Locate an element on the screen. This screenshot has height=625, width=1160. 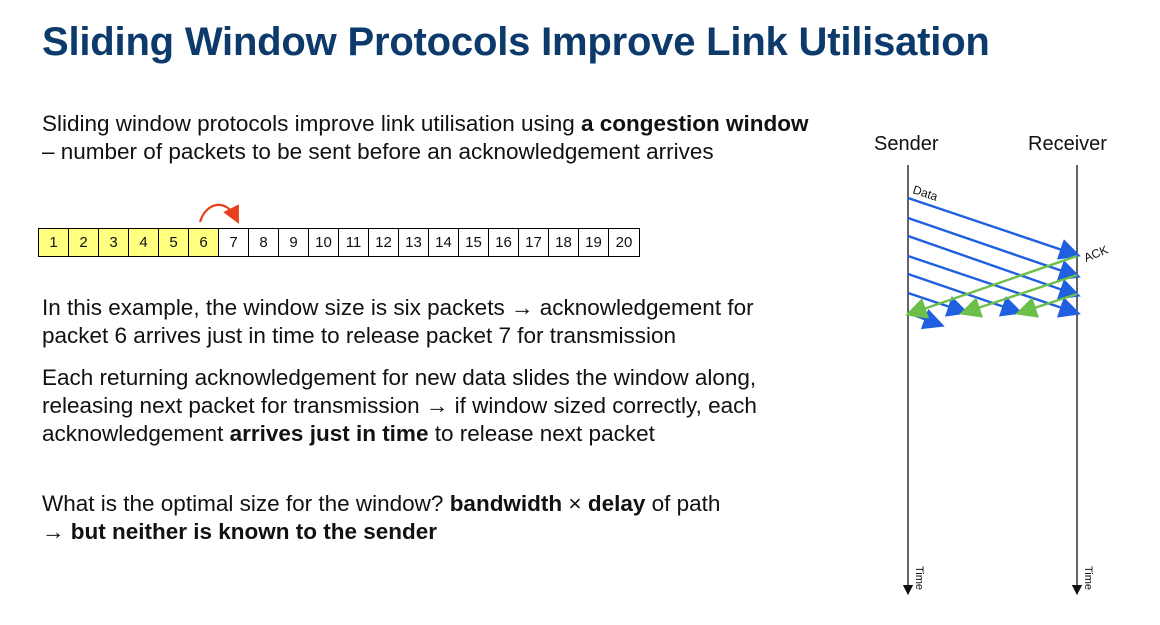
packet-in-window: 5 is located at coordinates (174, 242).